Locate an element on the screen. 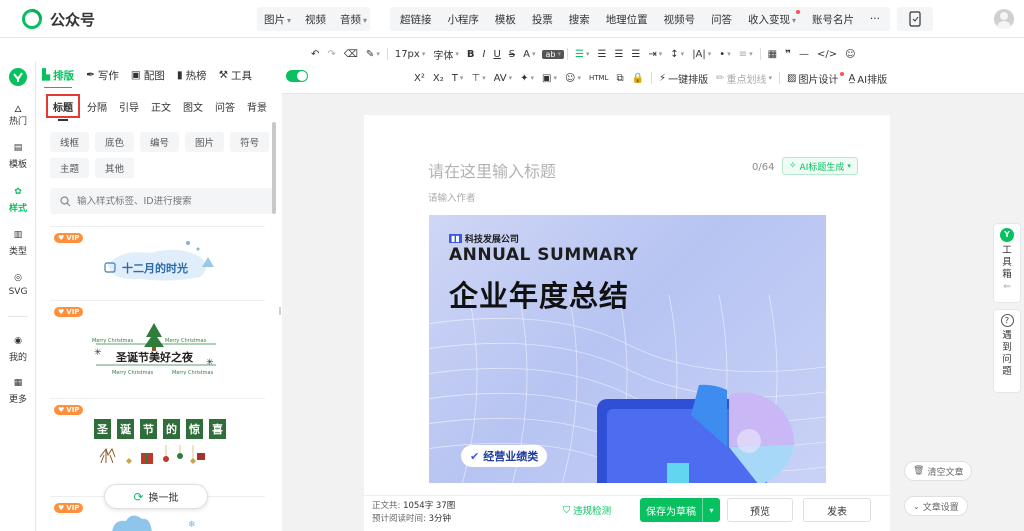 Image resolution: width=1024 pixels, height=531 pixels. category-tab-background: 背景 is located at coordinates (257, 106).